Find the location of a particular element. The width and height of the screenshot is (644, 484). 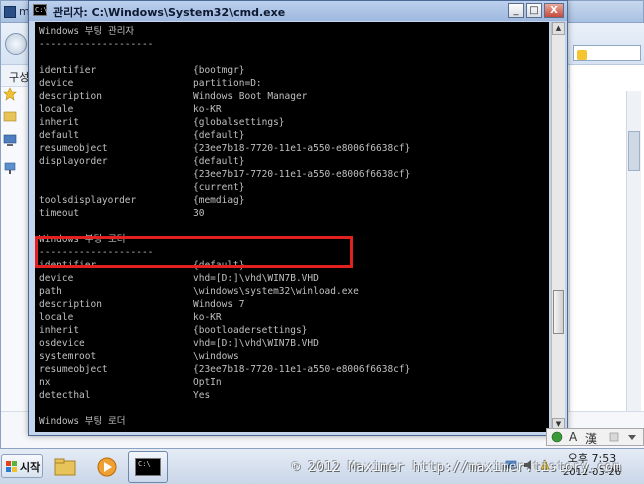

console-line: inherit {bootloadersettings} is located at coordinates (173, 330).